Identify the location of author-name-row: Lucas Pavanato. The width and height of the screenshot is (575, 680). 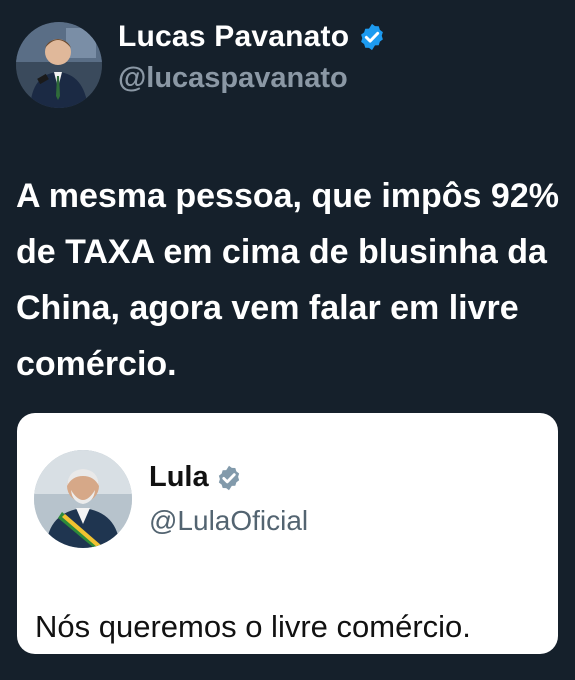
(252, 37).